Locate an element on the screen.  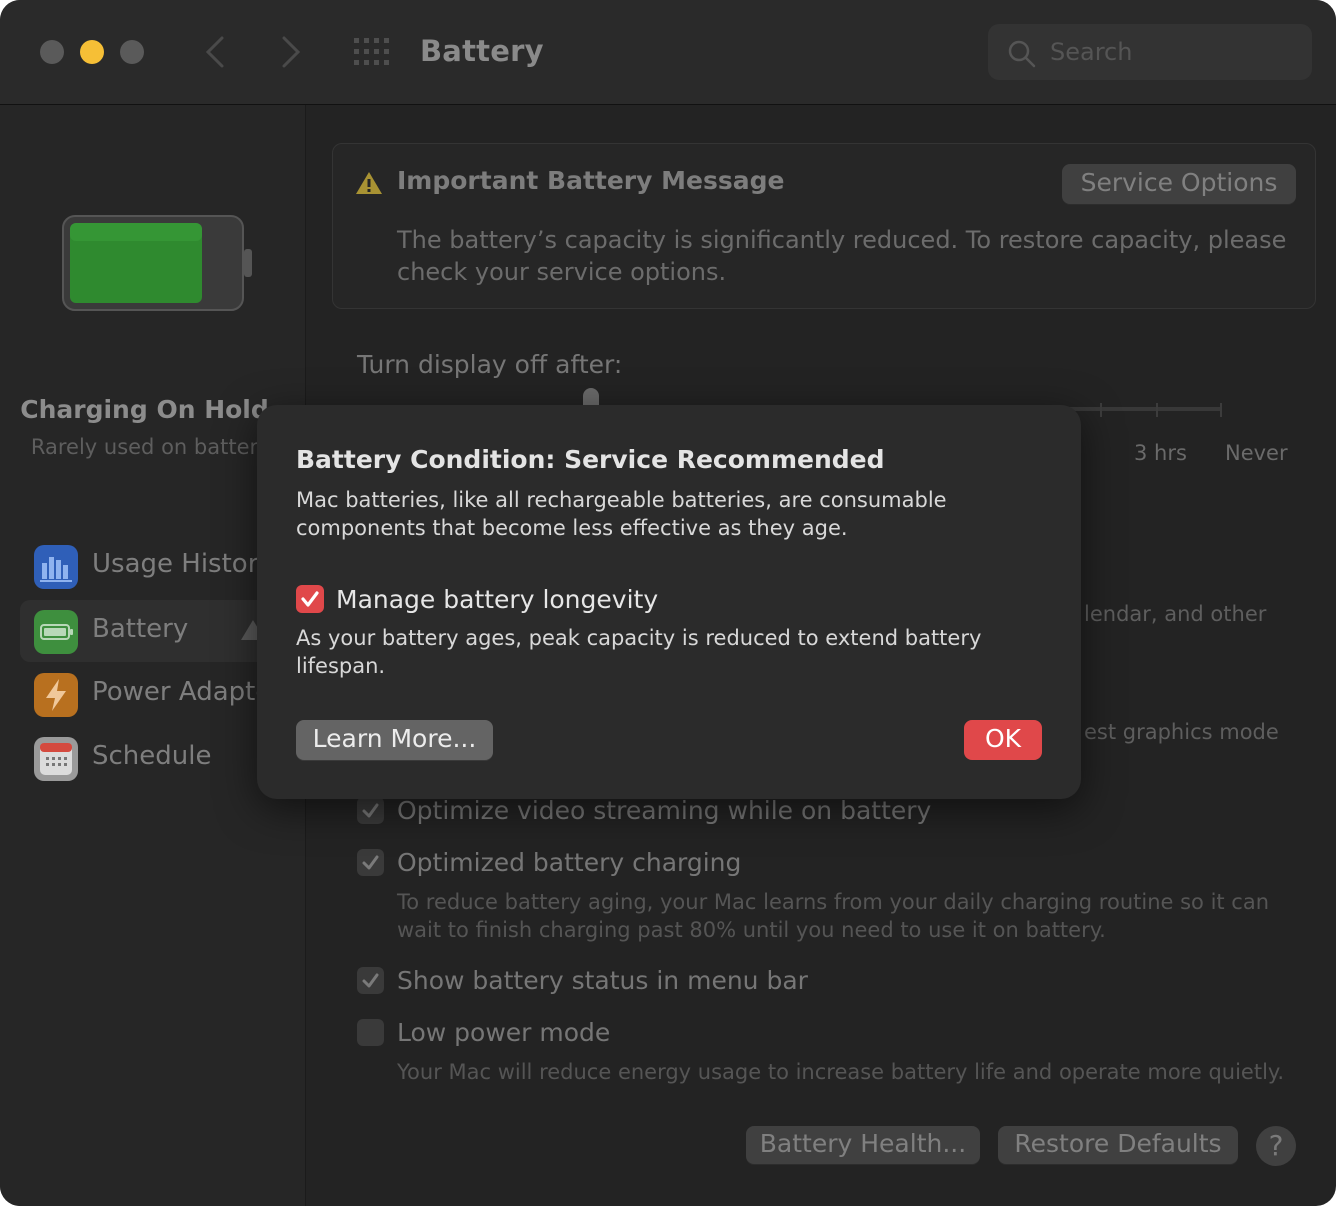
restore-defaults-button: Restore Defaults is located at coordinates (1118, 1145).